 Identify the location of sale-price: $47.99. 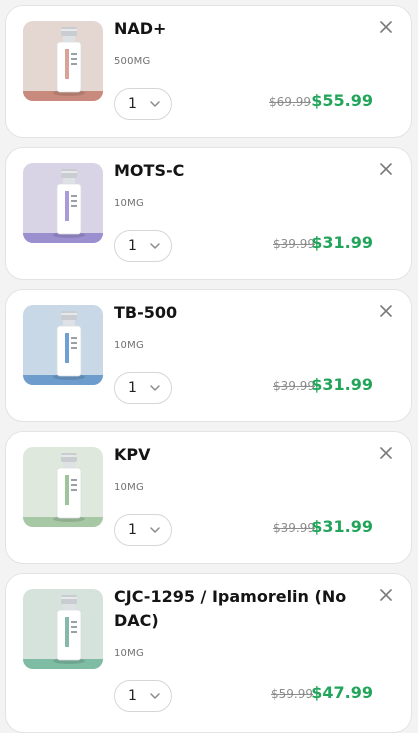
(342, 692).